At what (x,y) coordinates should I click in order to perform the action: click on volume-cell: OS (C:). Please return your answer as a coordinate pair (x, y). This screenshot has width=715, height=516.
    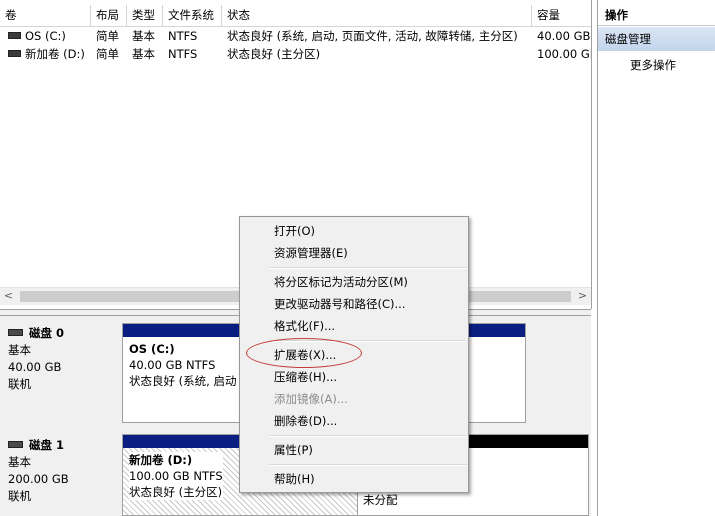
    Looking at the image, I should click on (47, 36).